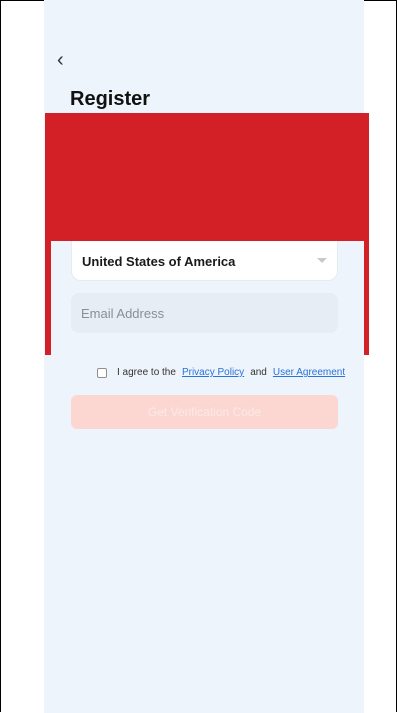 This screenshot has height=713, width=397. What do you see at coordinates (258, 372) in the screenshot?
I see `agreement-join: and` at bounding box center [258, 372].